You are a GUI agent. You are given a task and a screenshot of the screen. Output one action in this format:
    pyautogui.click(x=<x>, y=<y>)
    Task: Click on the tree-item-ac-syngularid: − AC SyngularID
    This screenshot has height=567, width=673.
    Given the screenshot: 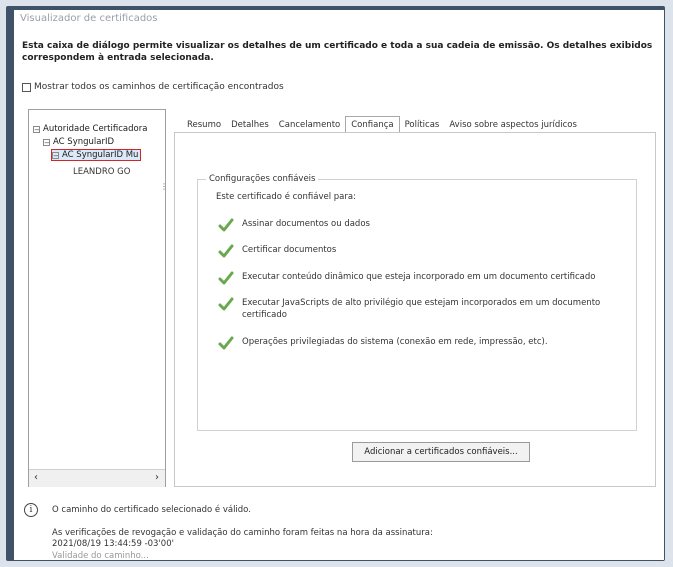 What is the action you would take?
    pyautogui.click(x=78, y=142)
    